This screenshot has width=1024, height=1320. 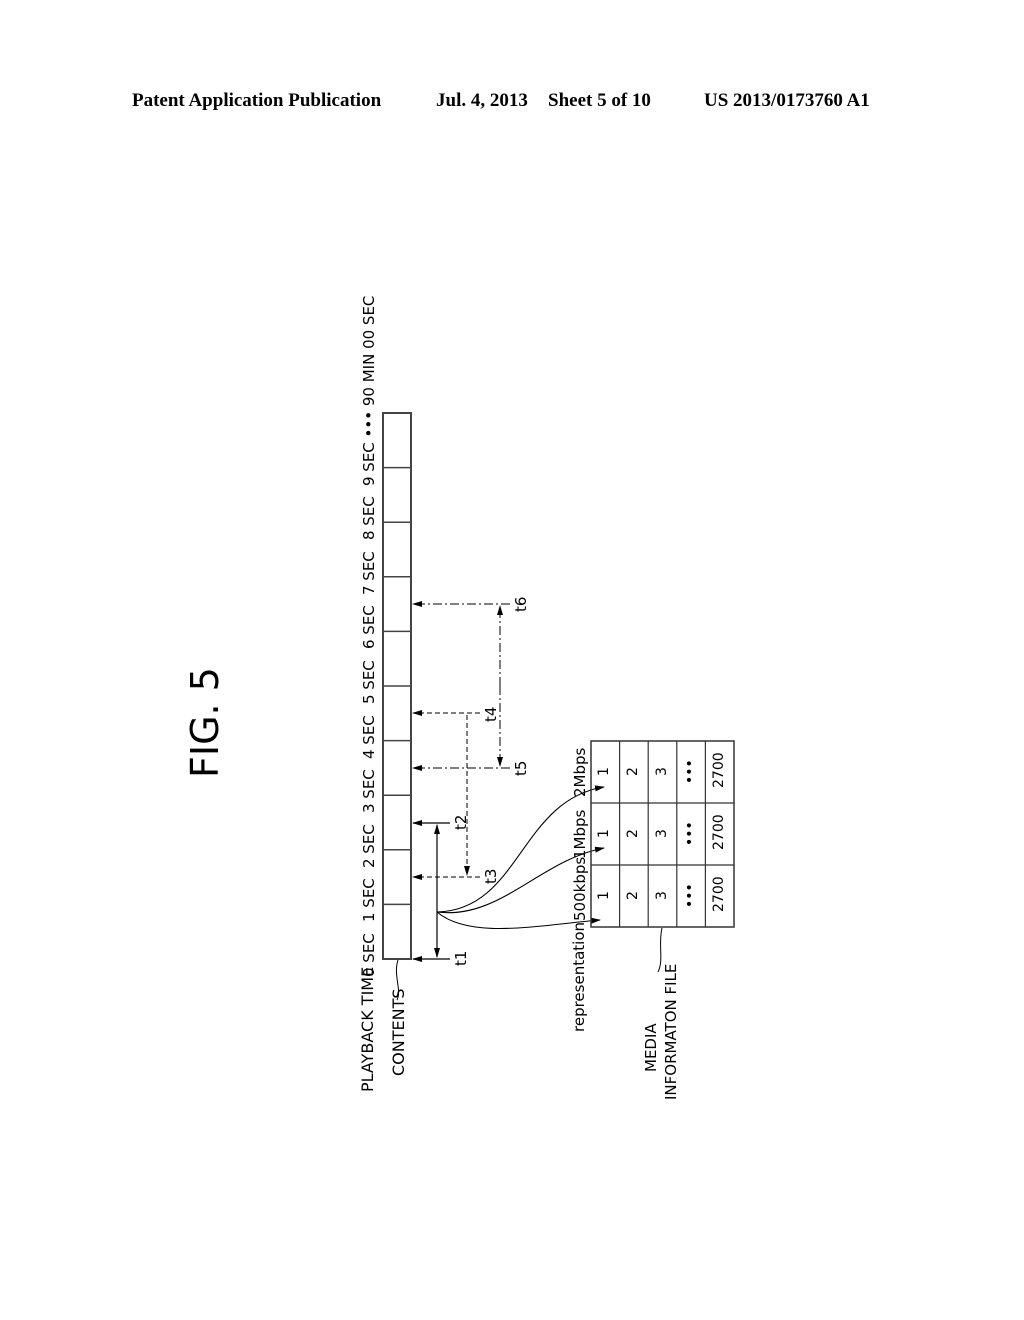 I want to click on time-tick-label: 7 SEC, so click(x=369, y=573).